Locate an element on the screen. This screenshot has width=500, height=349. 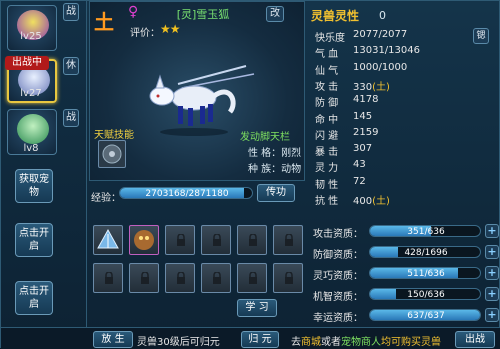
discover-link: 发动脚天栏 is located at coordinates (265, 135).